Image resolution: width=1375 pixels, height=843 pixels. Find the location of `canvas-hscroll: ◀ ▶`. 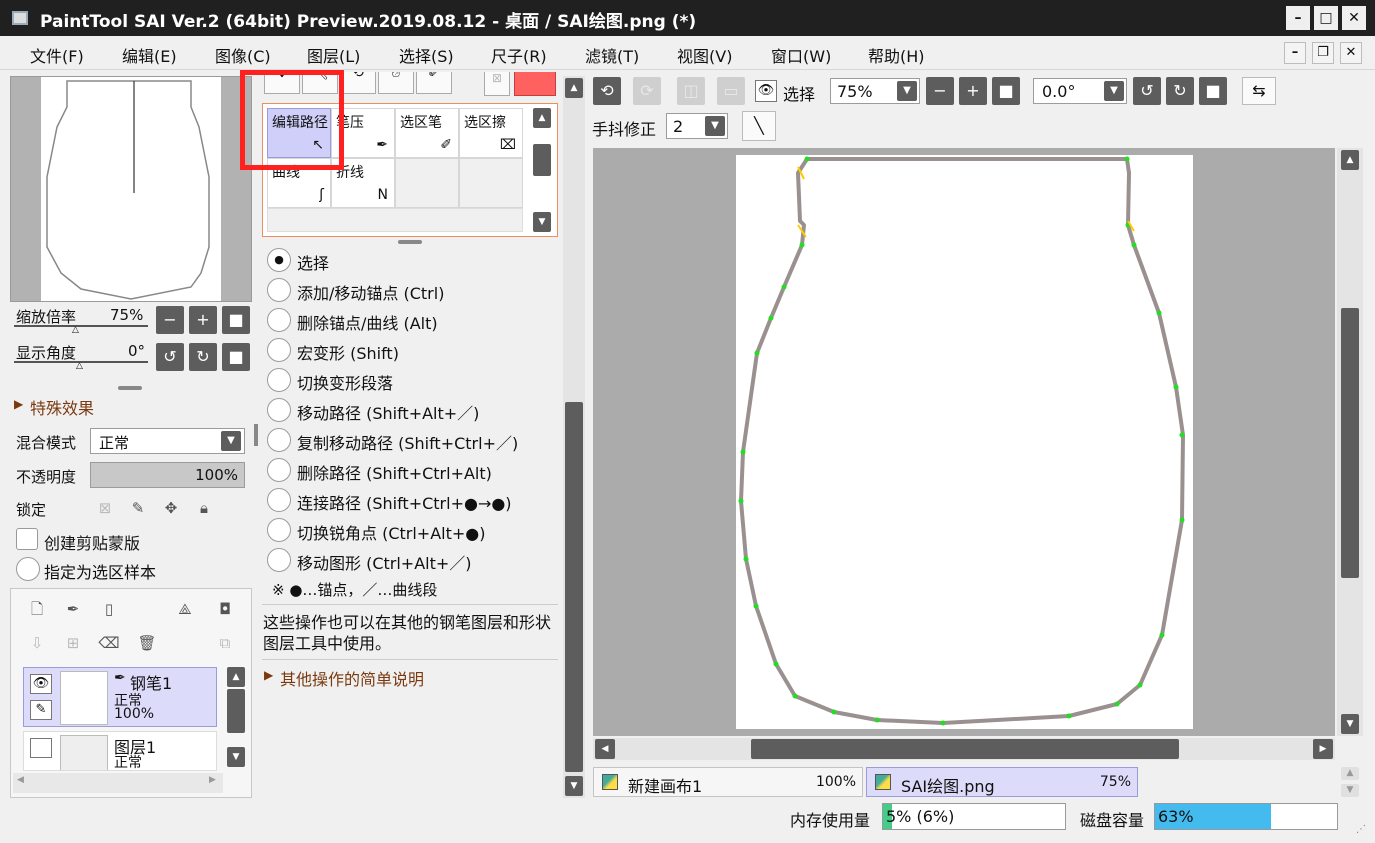

canvas-hscroll: ◀ ▶ is located at coordinates (964, 749).